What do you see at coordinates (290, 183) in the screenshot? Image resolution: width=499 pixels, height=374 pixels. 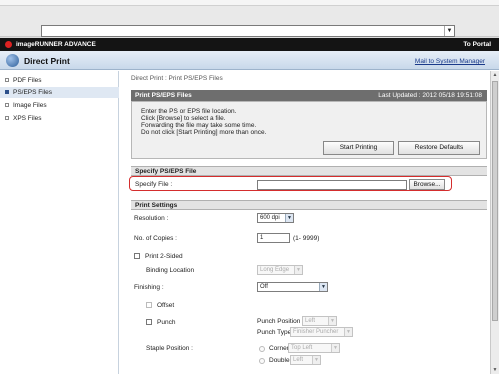 I see `specify-file-highlight` at bounding box center [290, 183].